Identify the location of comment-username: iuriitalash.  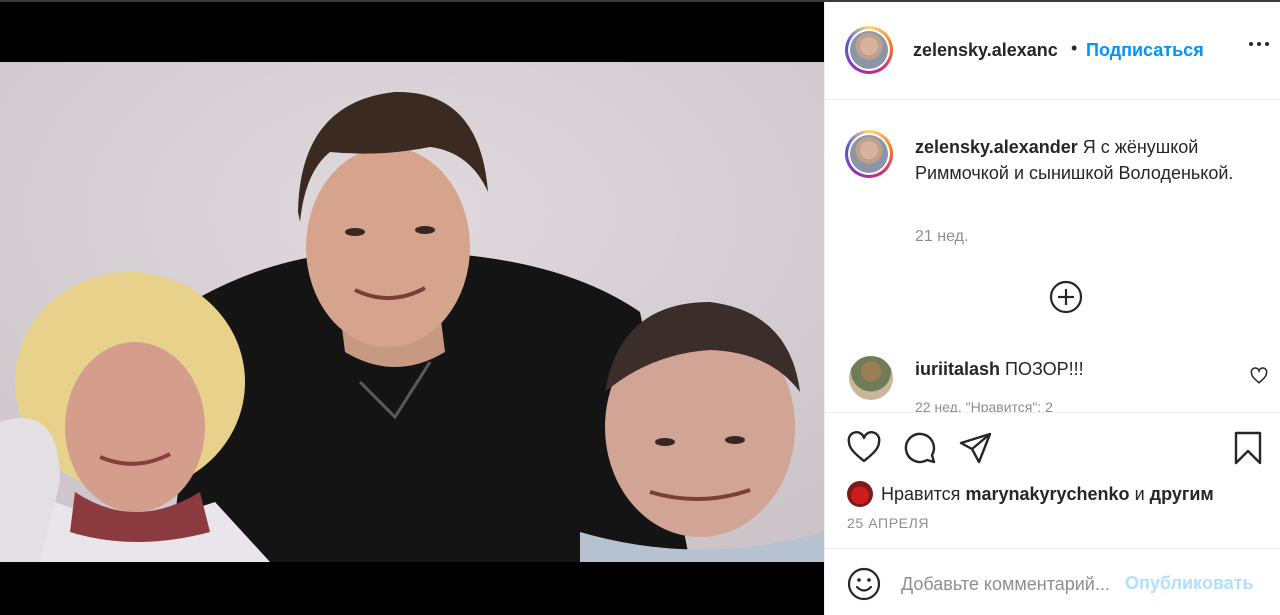
(957, 369).